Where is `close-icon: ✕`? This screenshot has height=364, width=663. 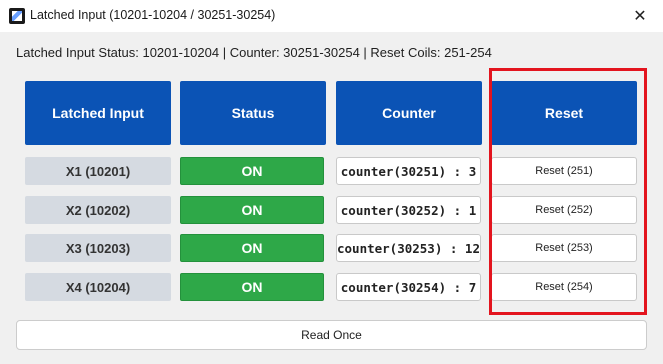 close-icon: ✕ is located at coordinates (640, 16).